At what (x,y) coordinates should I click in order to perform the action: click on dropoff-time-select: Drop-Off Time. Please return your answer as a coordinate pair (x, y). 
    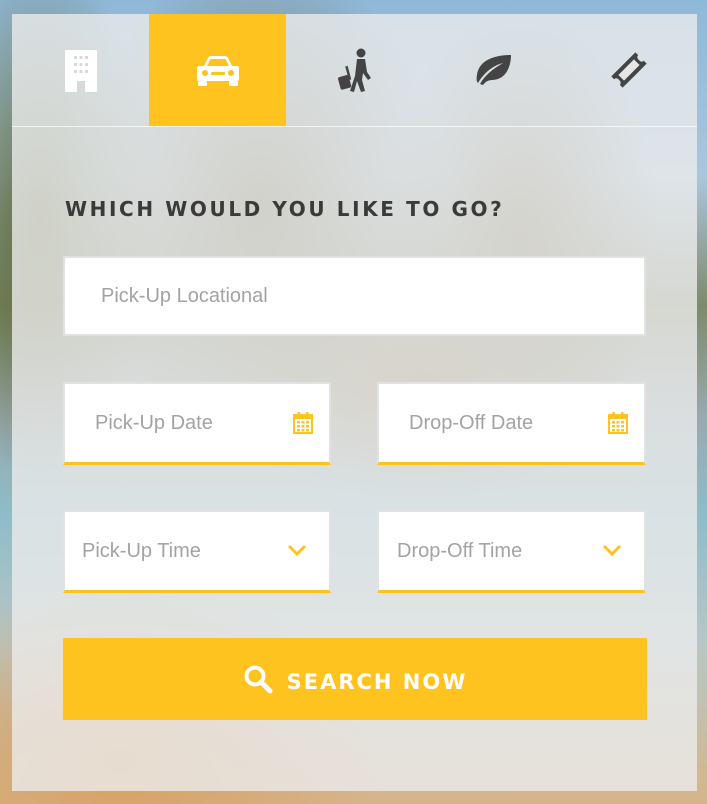
    Looking at the image, I should click on (511, 551).